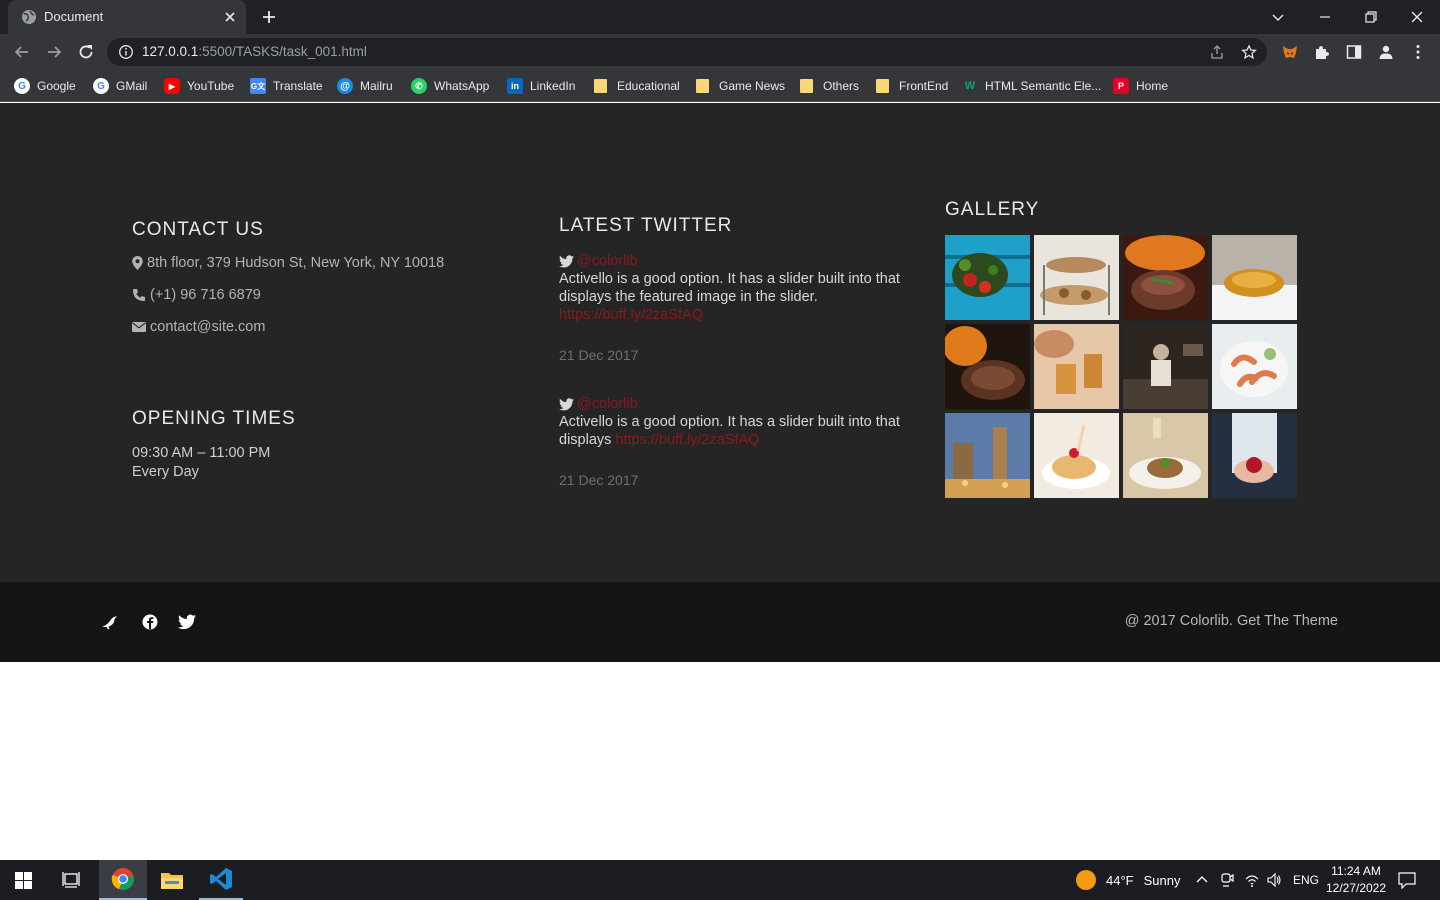 The height and width of the screenshot is (900, 1440). What do you see at coordinates (739, 86) in the screenshot?
I see `bookmark-folder-game-news: Game News` at bounding box center [739, 86].